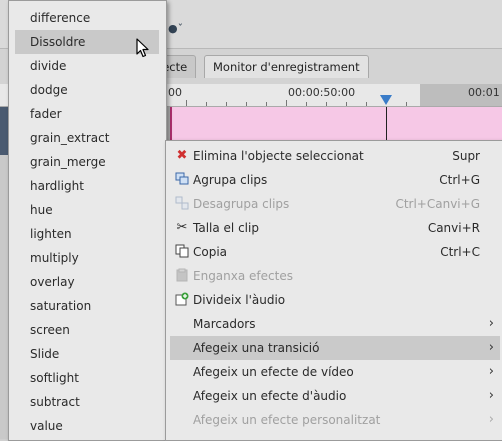 This screenshot has height=441, width=502. I want to click on menu-item-label: Marcadors, so click(224, 324).